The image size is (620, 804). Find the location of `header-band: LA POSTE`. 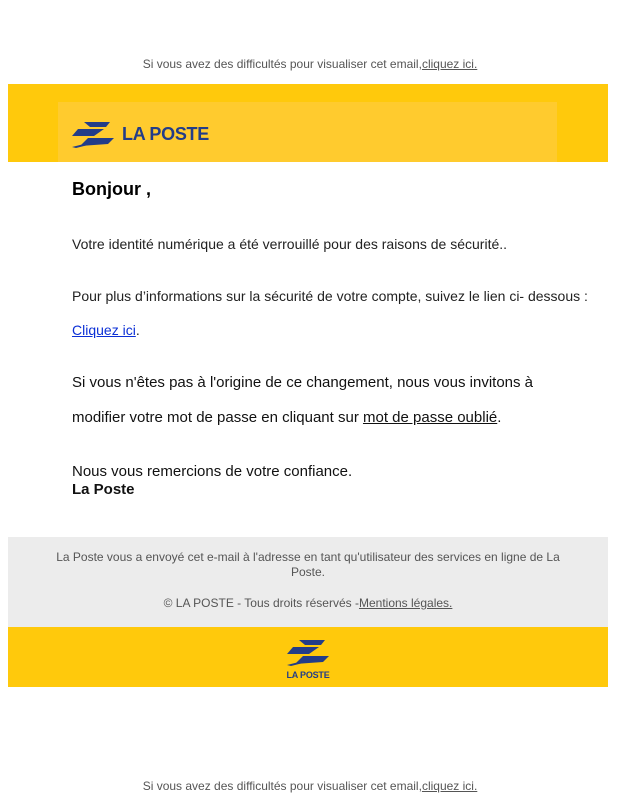

header-band: LA POSTE is located at coordinates (308, 123).